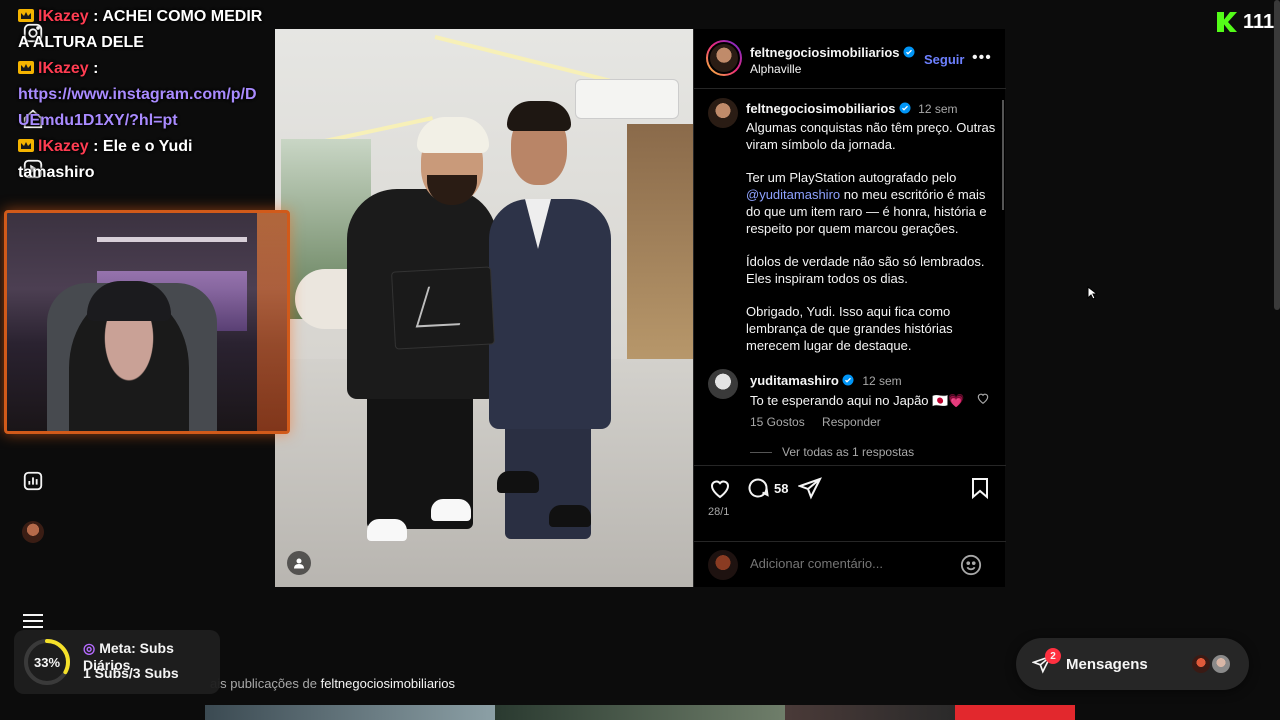 Image resolution: width=1280 pixels, height=720 pixels. I want to click on person-icon, so click(299, 563).